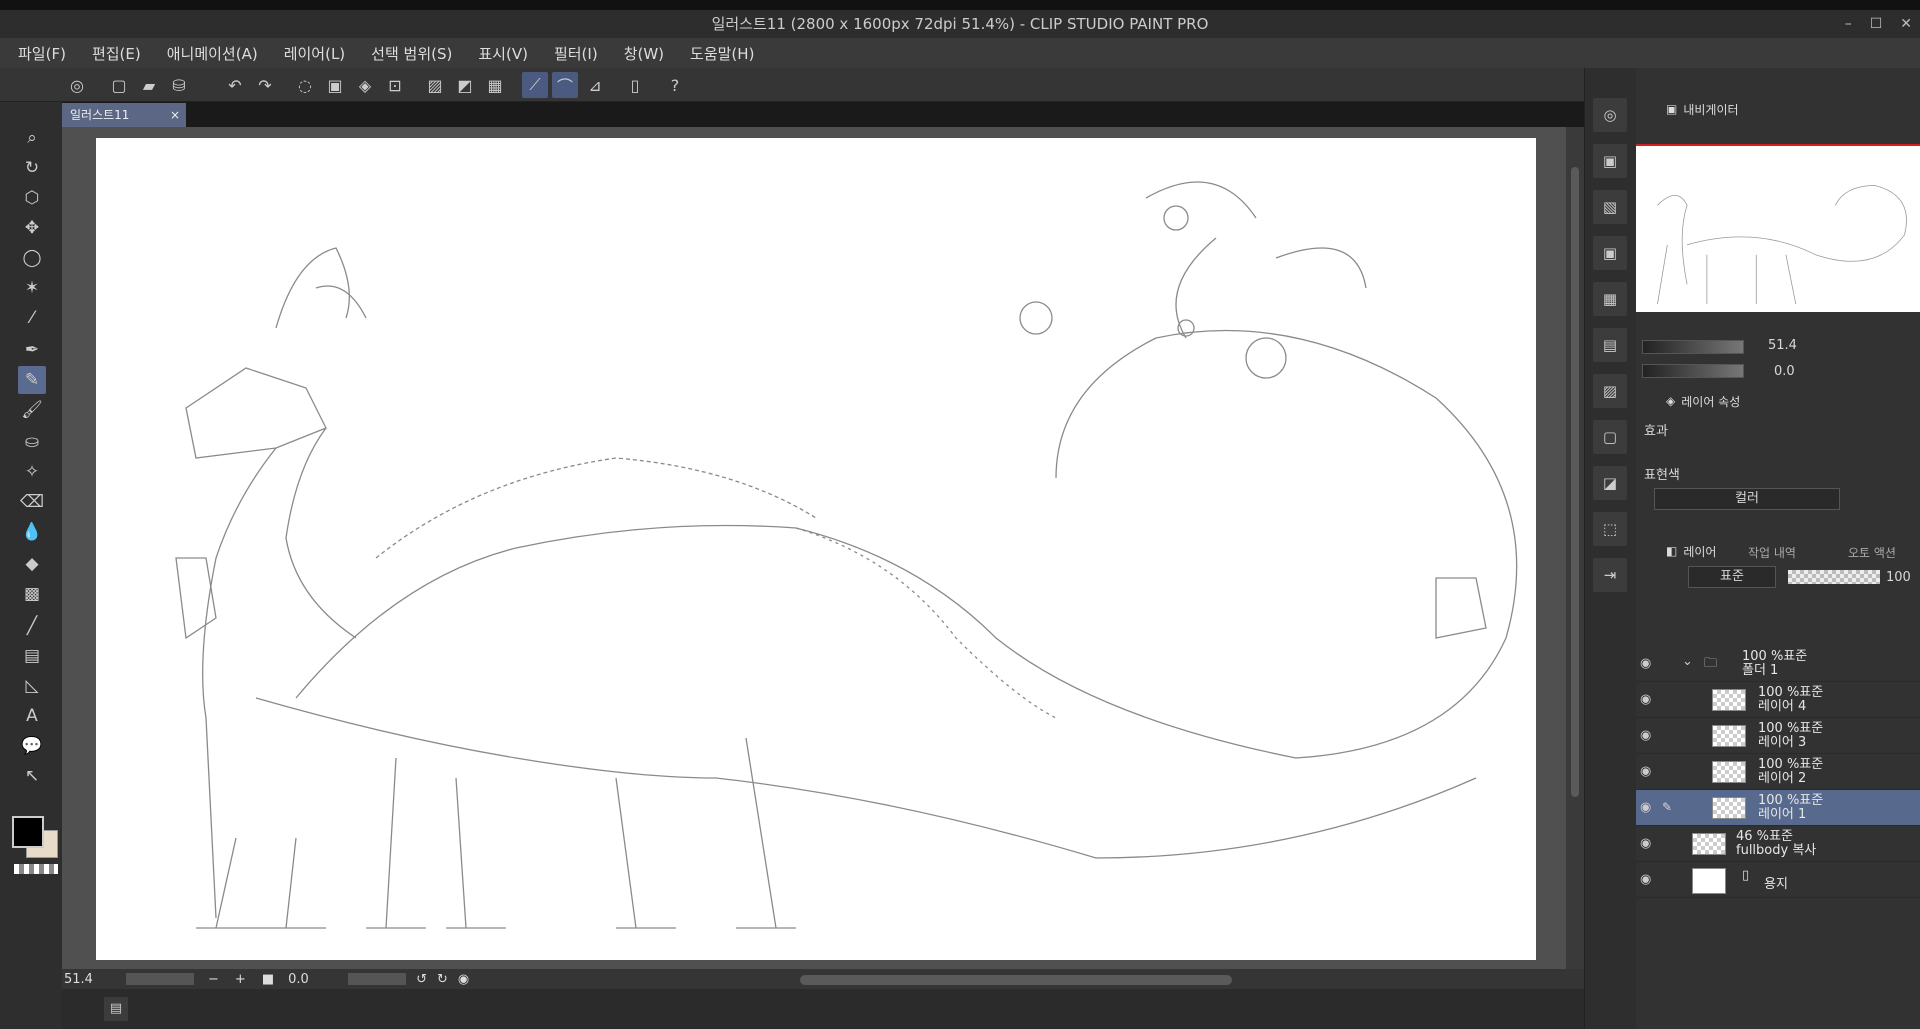  I want to click on object-icon: ⬡, so click(32, 198).